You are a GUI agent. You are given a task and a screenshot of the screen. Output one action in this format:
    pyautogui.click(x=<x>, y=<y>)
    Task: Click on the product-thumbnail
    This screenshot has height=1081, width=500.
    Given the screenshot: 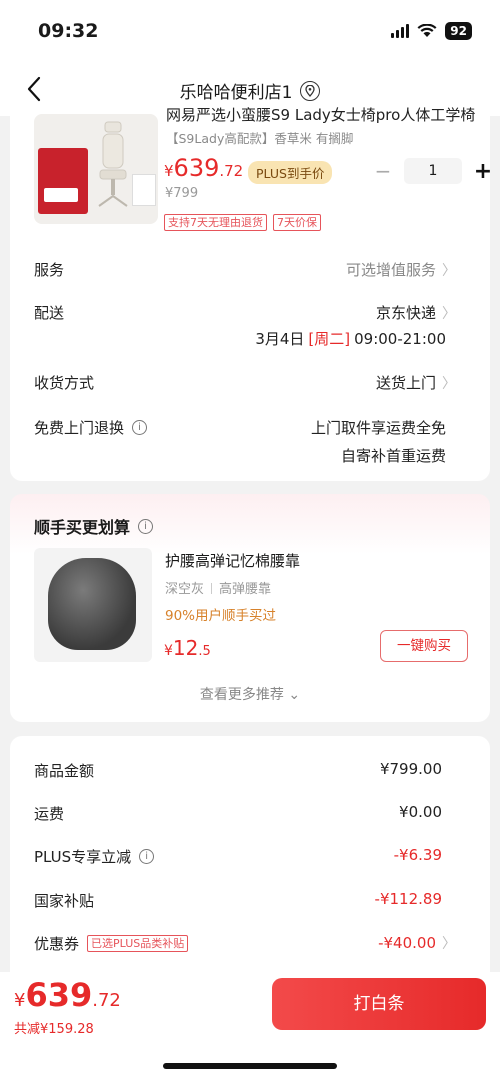 What is the action you would take?
    pyautogui.click(x=96, y=169)
    